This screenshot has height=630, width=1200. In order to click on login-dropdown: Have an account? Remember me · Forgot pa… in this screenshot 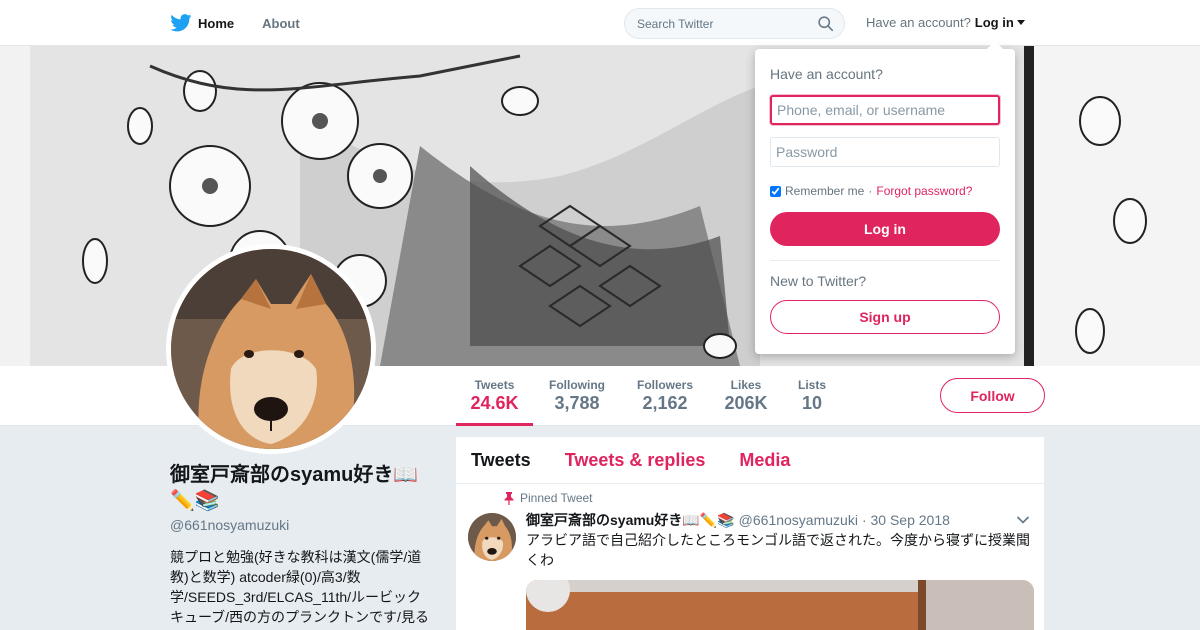, I will do `click(885, 197)`.